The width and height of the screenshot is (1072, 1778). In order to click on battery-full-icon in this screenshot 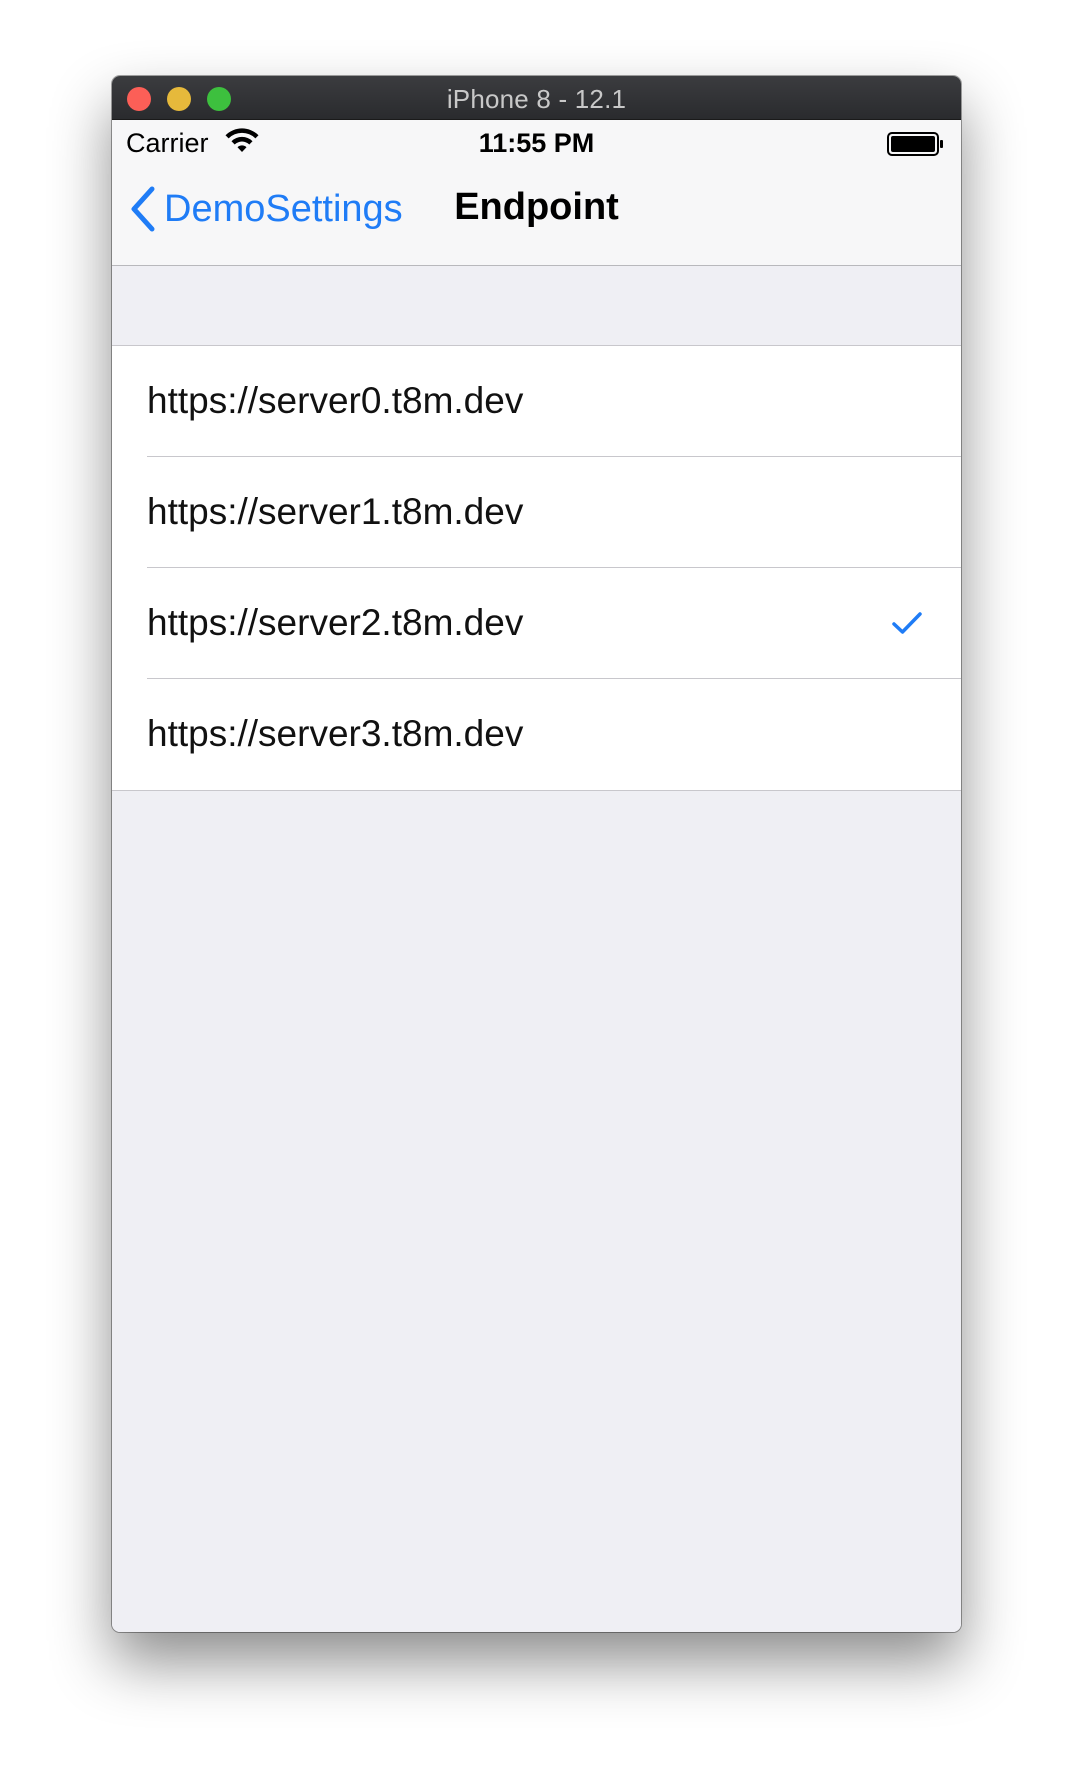, I will do `click(915, 144)`.